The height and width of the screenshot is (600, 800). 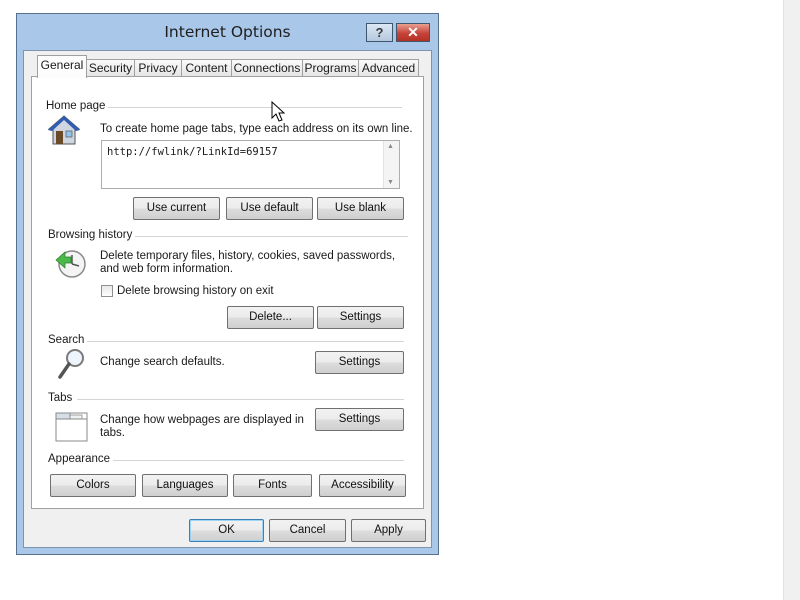 I want to click on apply-button: Apply, so click(x=388, y=530).